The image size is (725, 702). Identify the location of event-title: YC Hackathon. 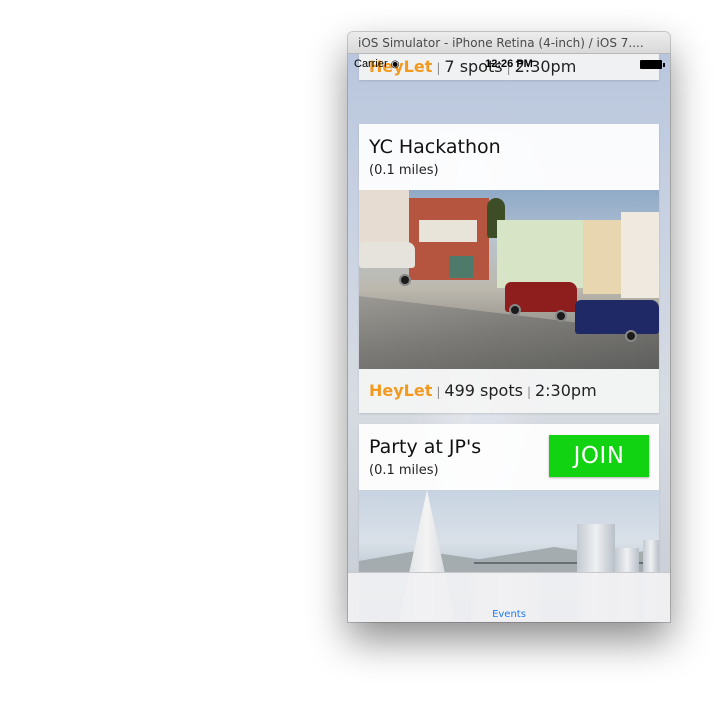
(435, 147).